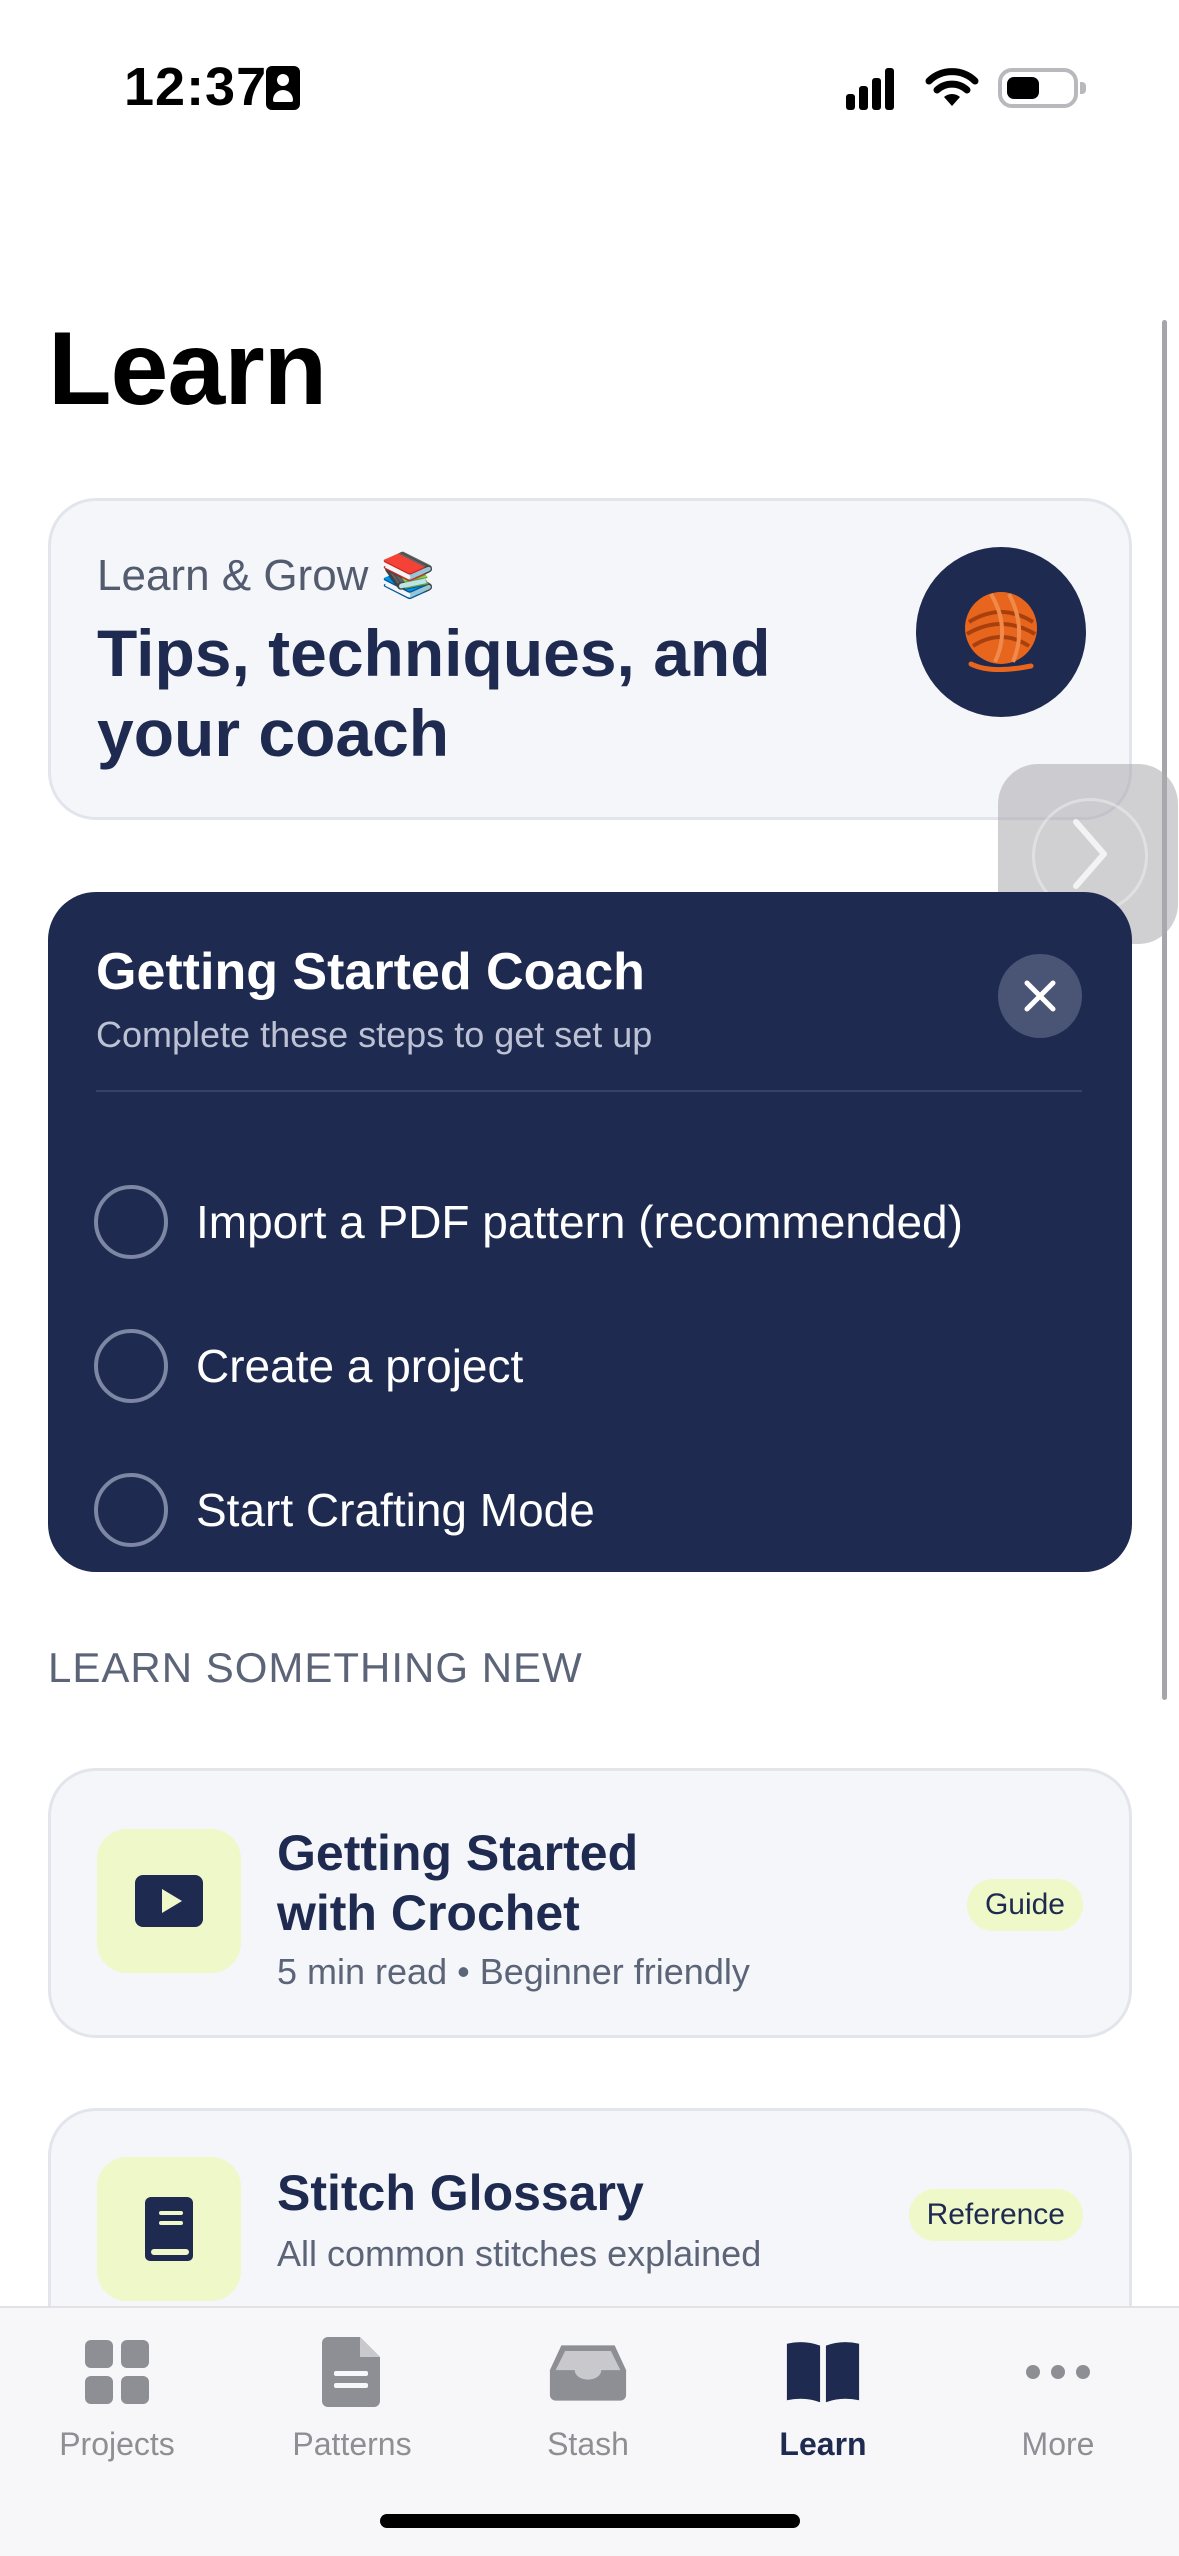 The image size is (1179, 2556). What do you see at coordinates (589, 1091) in the screenshot?
I see `coach-divider` at bounding box center [589, 1091].